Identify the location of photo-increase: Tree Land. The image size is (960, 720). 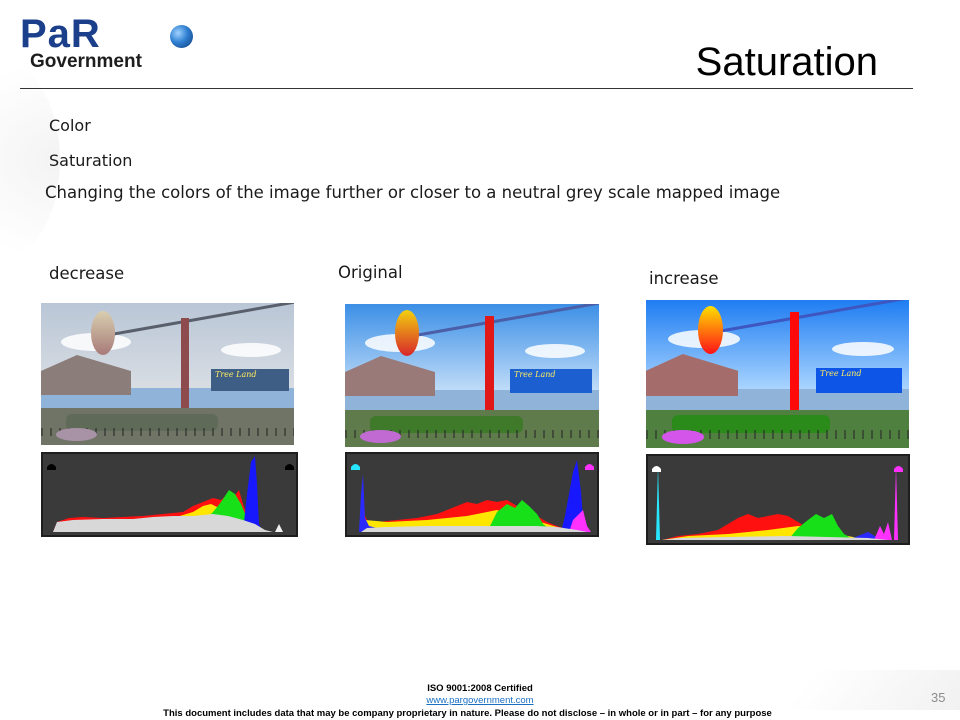
(777, 374).